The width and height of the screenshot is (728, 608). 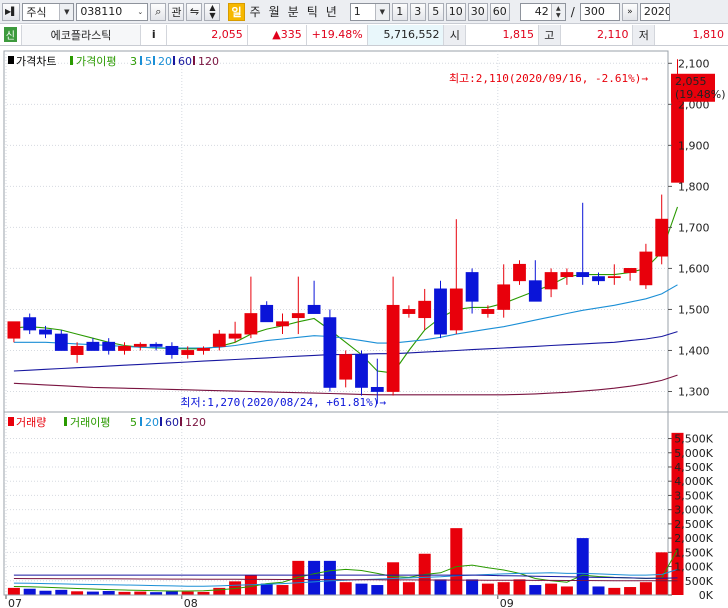 What do you see at coordinates (694, 227) in the screenshot?
I see `price-tick-label: 1,700` at bounding box center [694, 227].